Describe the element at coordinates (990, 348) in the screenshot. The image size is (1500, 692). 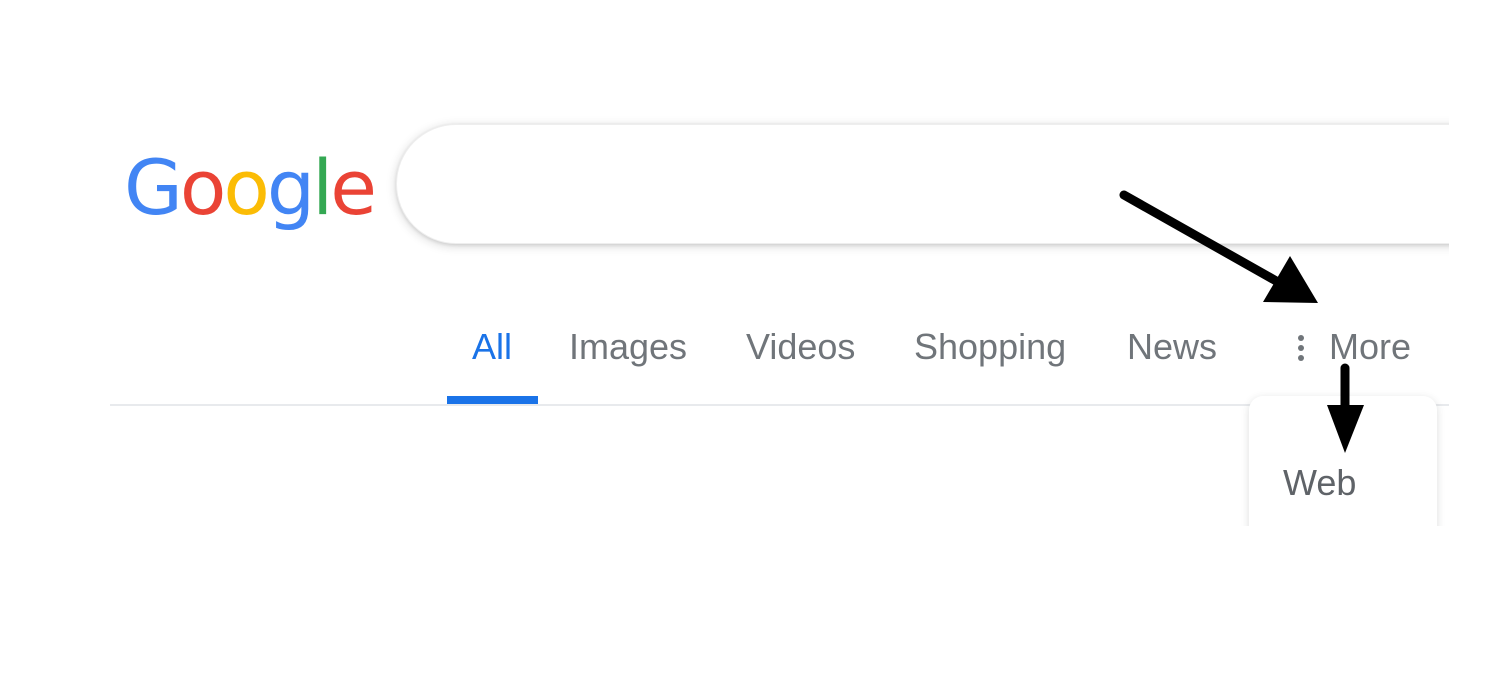
I see `tab-shopping: Shopping` at that location.